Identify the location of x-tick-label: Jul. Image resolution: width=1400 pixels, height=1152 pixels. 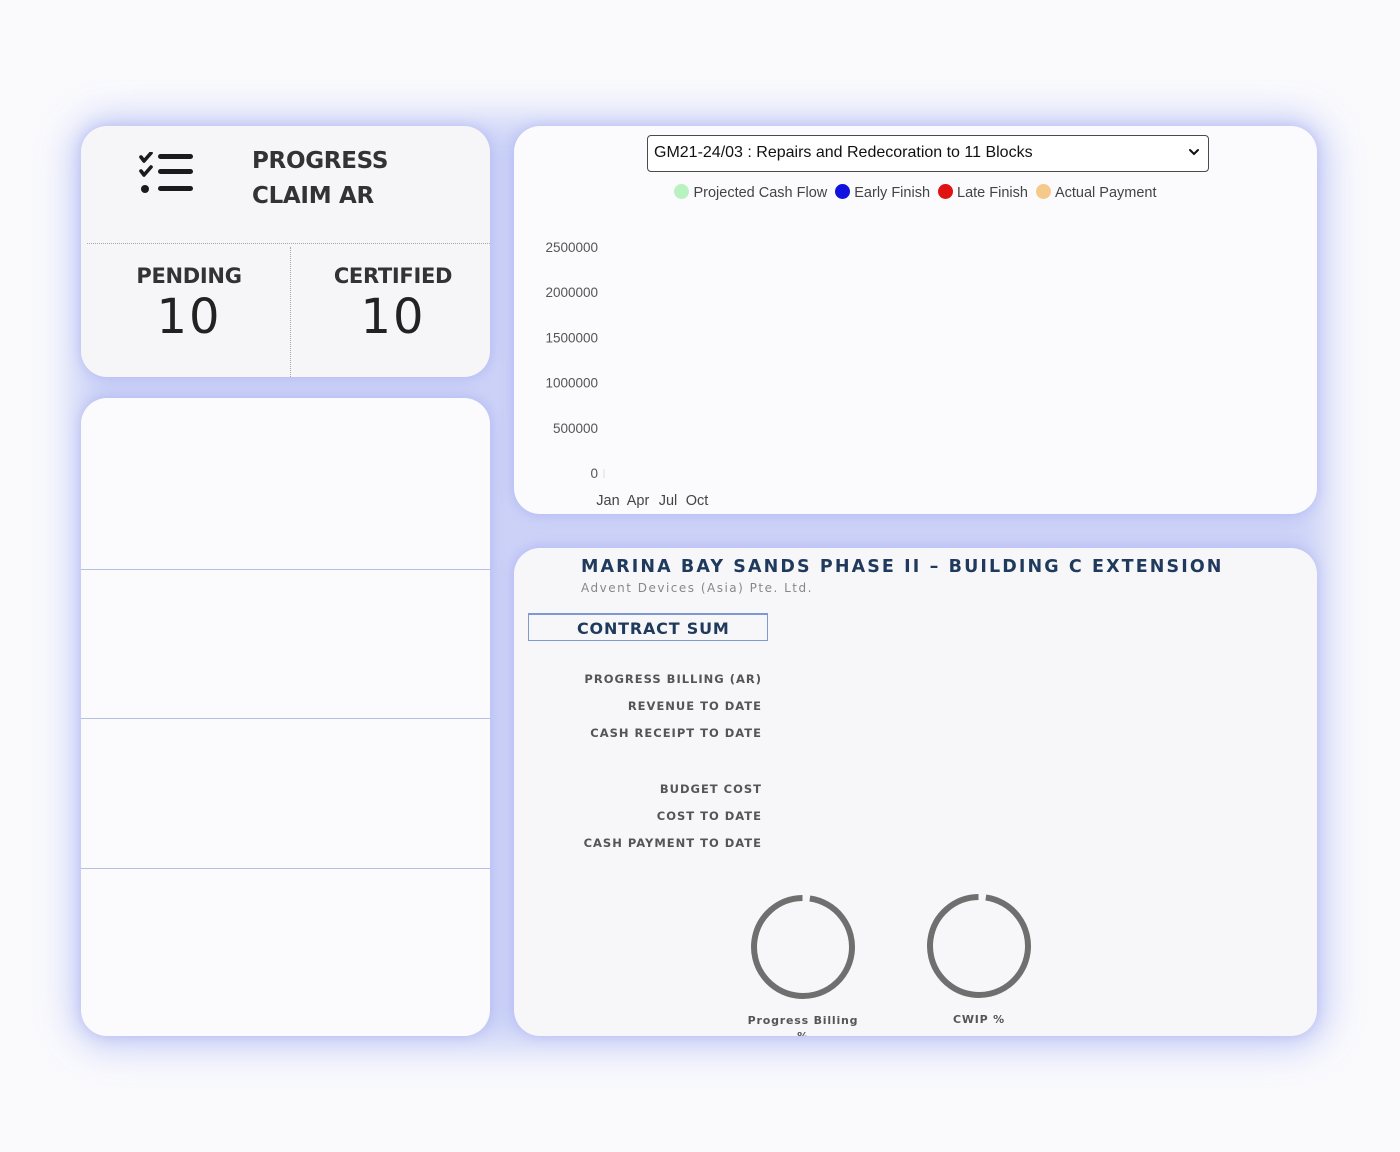
(668, 501).